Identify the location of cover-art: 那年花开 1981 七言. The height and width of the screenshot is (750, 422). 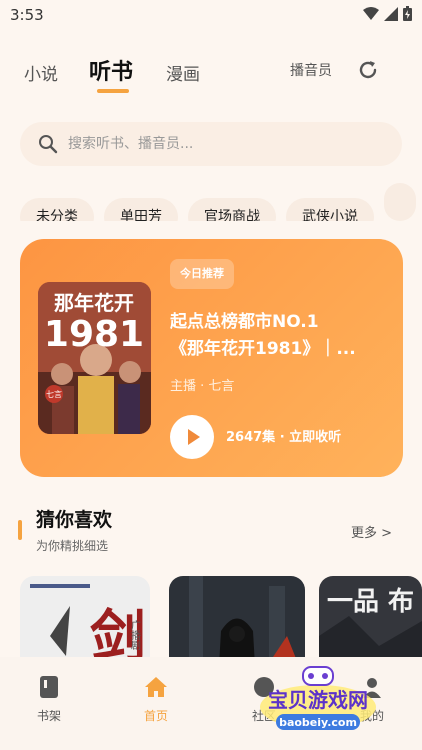
(94, 358).